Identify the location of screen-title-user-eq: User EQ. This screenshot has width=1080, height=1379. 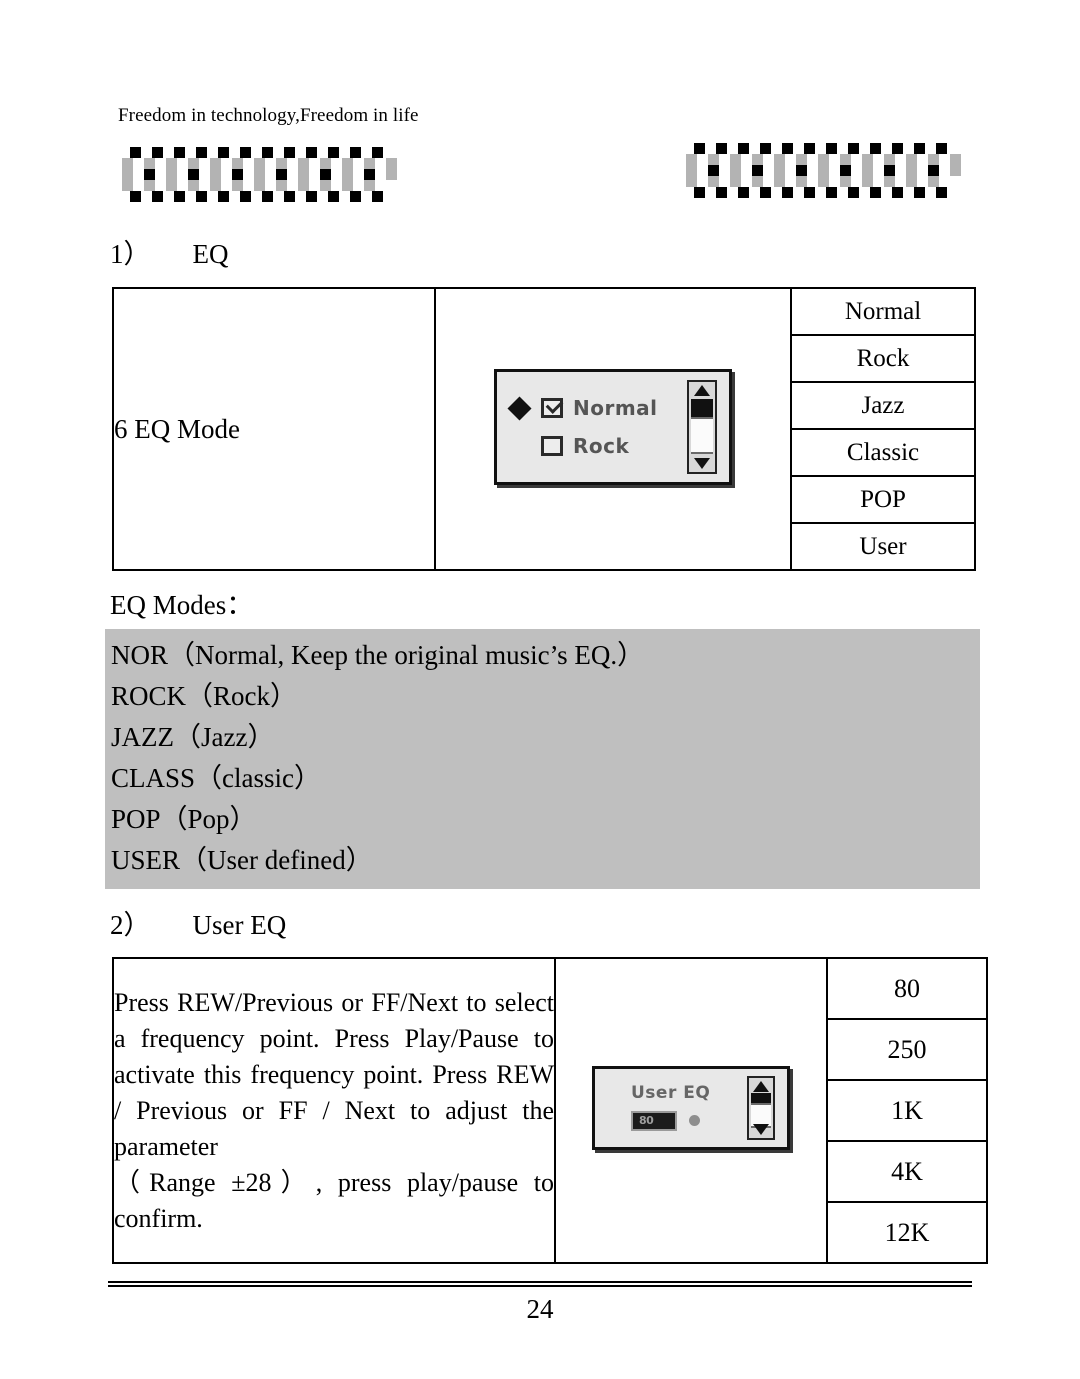
(671, 1093).